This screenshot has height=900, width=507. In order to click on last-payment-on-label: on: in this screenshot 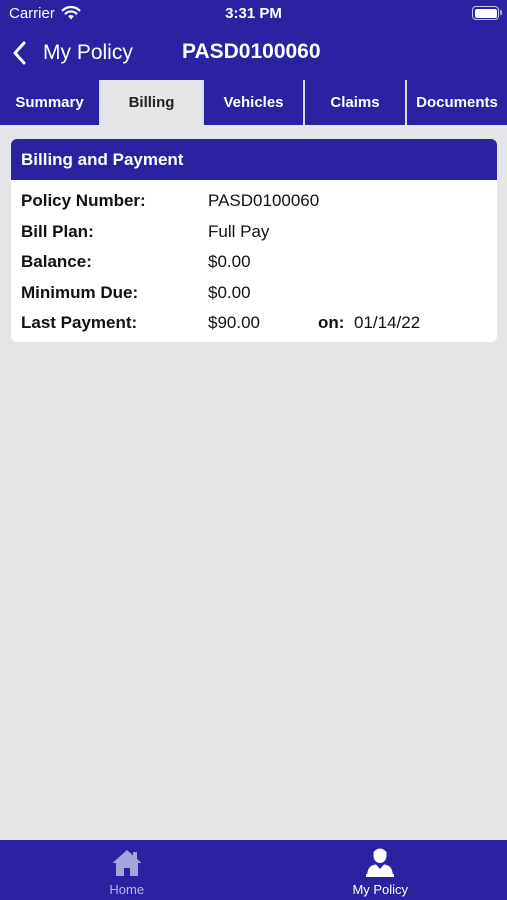, I will do `click(331, 323)`.